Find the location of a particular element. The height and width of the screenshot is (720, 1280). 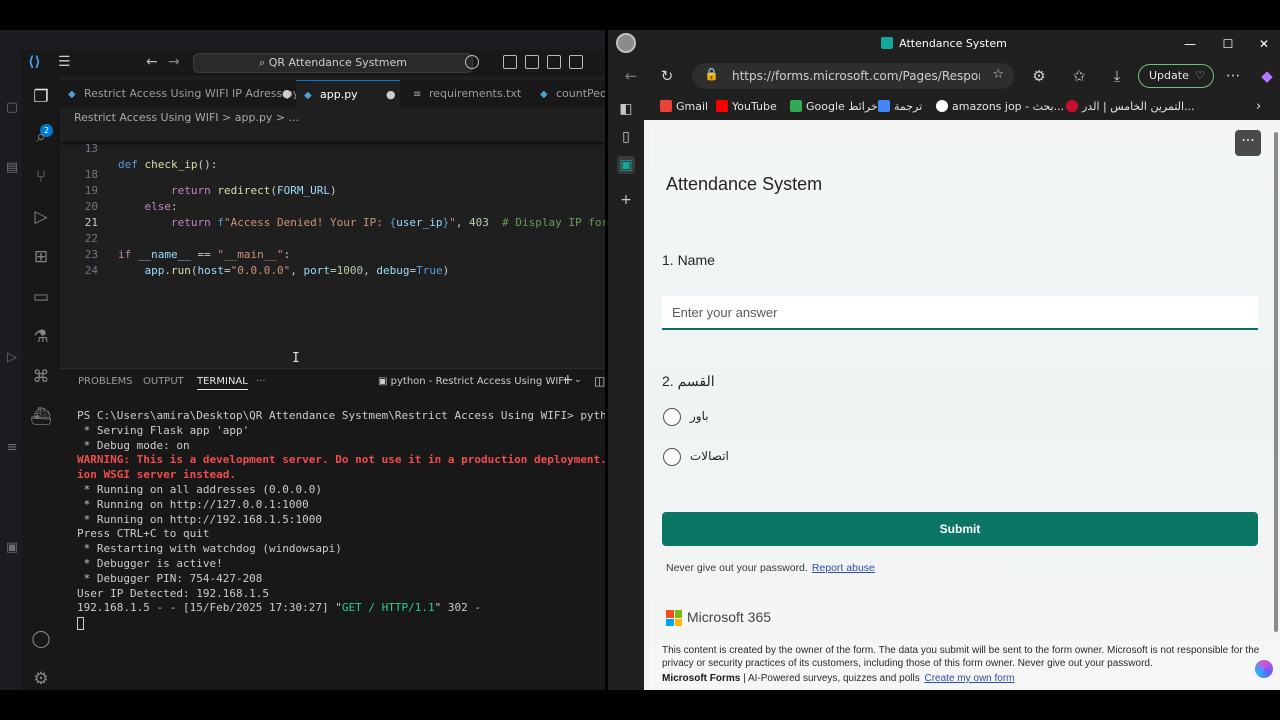

extensions-icon: ⊞ is located at coordinates (41, 257).